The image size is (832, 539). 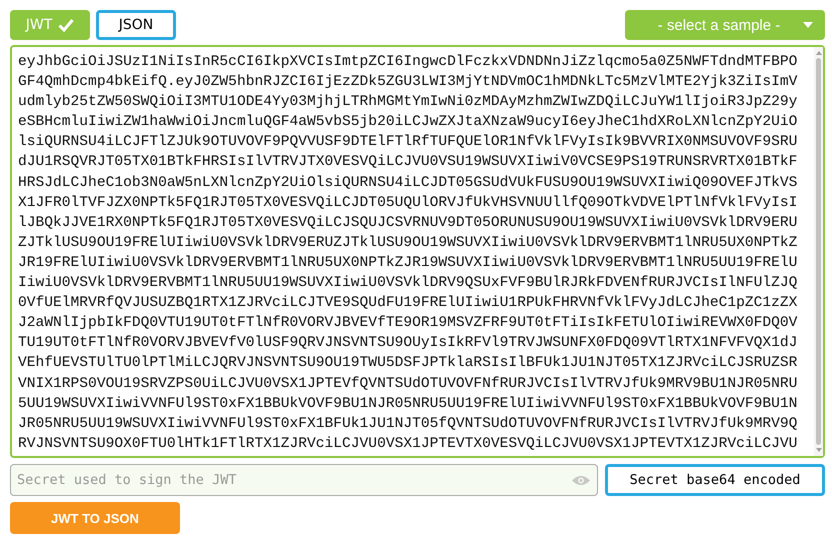 I want to click on tab: JSON, so click(x=136, y=25).